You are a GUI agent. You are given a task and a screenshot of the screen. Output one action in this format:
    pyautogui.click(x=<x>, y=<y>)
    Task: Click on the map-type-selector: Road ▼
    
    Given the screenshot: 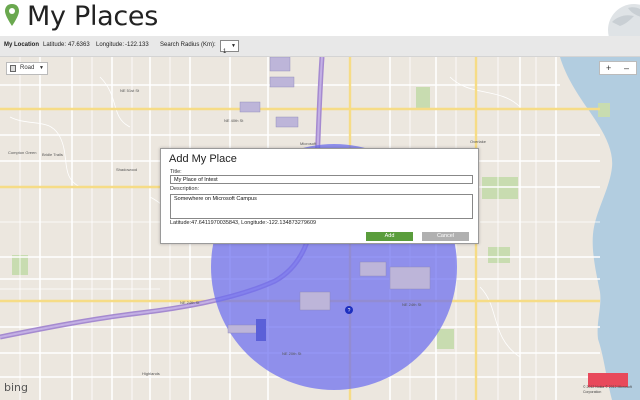 What is the action you would take?
    pyautogui.click(x=27, y=68)
    